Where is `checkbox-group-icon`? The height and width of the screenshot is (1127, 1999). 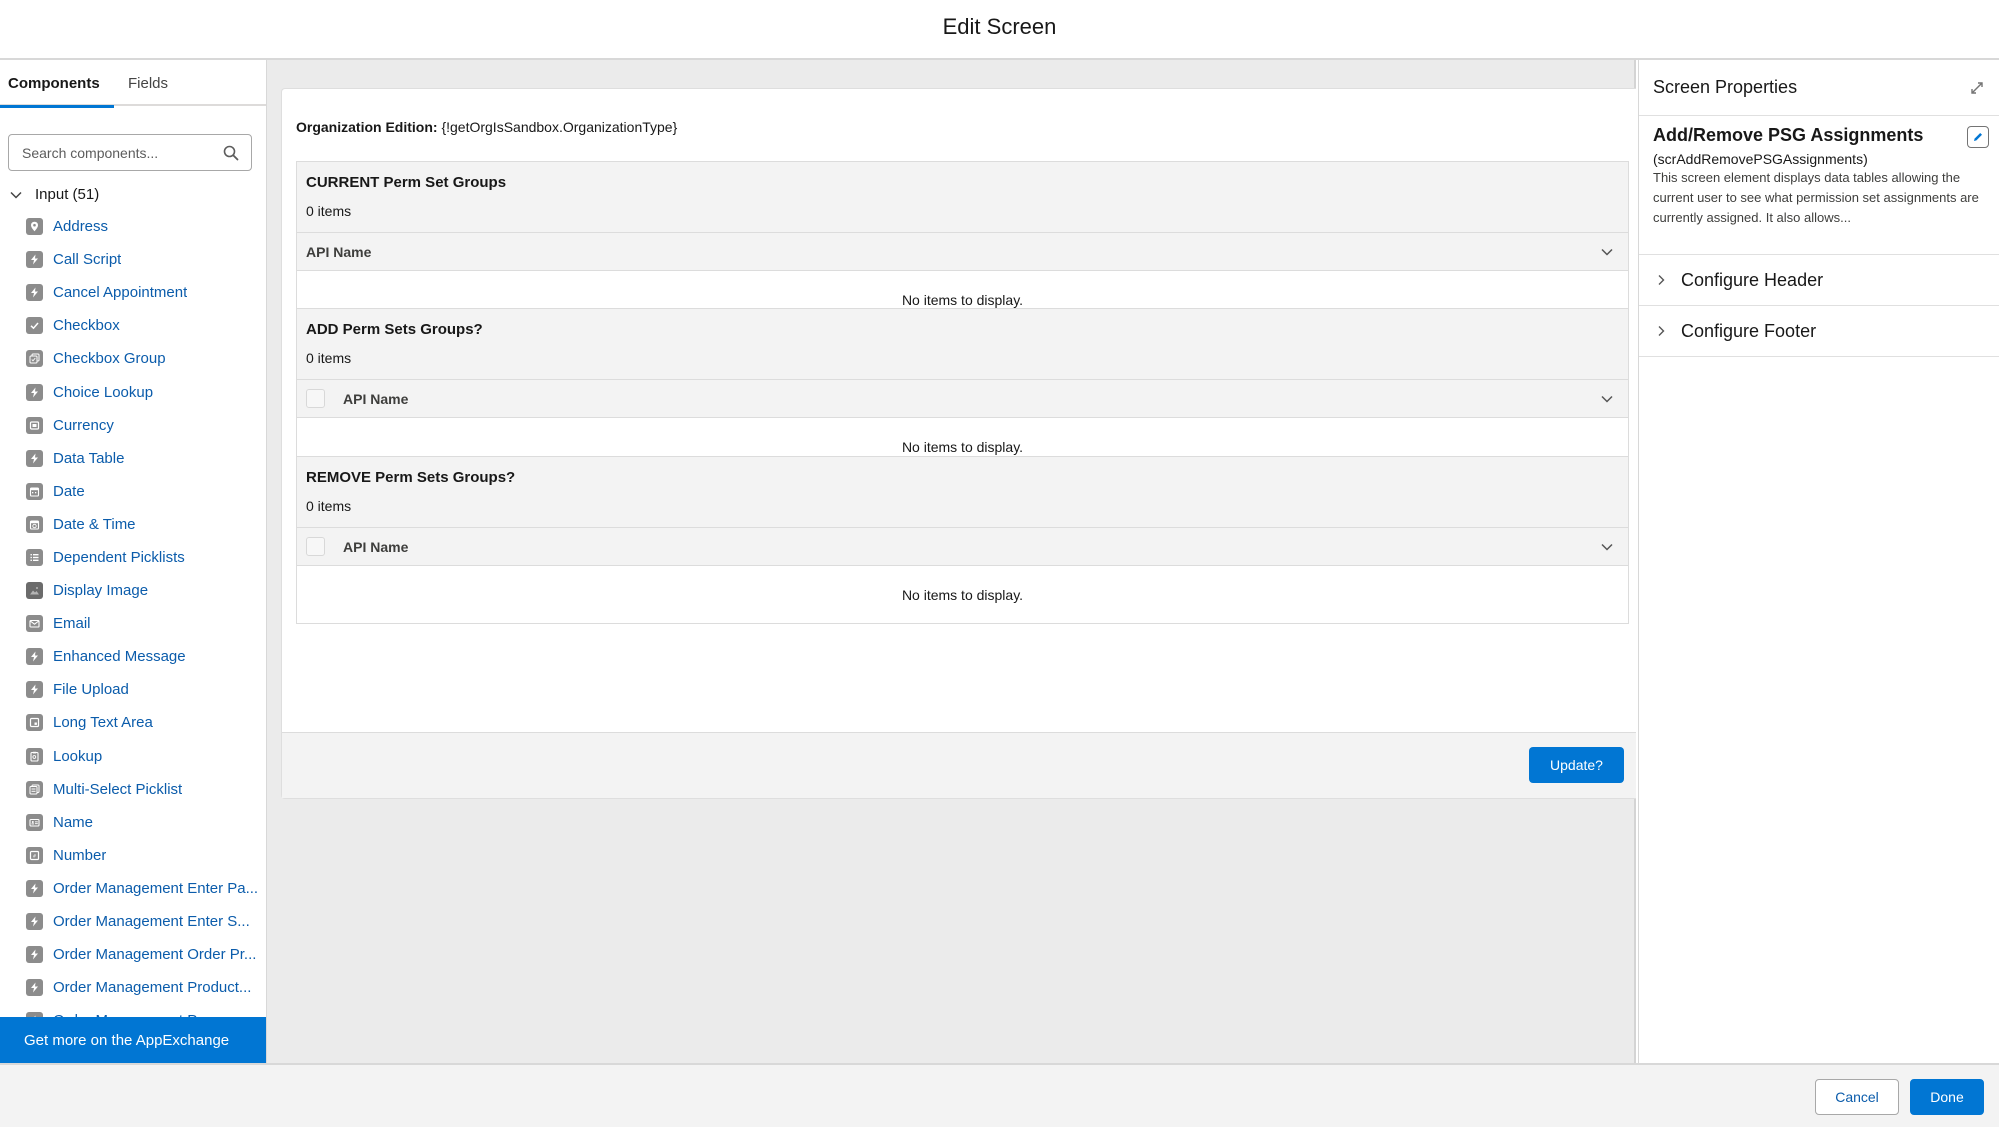
checkbox-group-icon is located at coordinates (34, 359).